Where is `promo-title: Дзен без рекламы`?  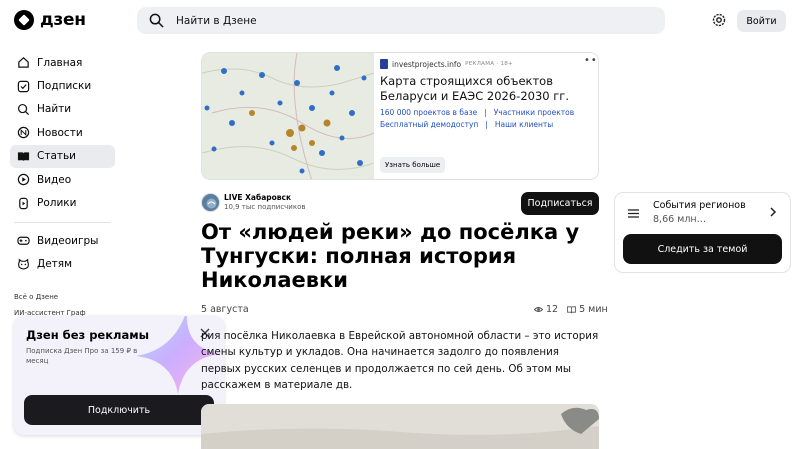 promo-title: Дзен без рекламы is located at coordinates (88, 335).